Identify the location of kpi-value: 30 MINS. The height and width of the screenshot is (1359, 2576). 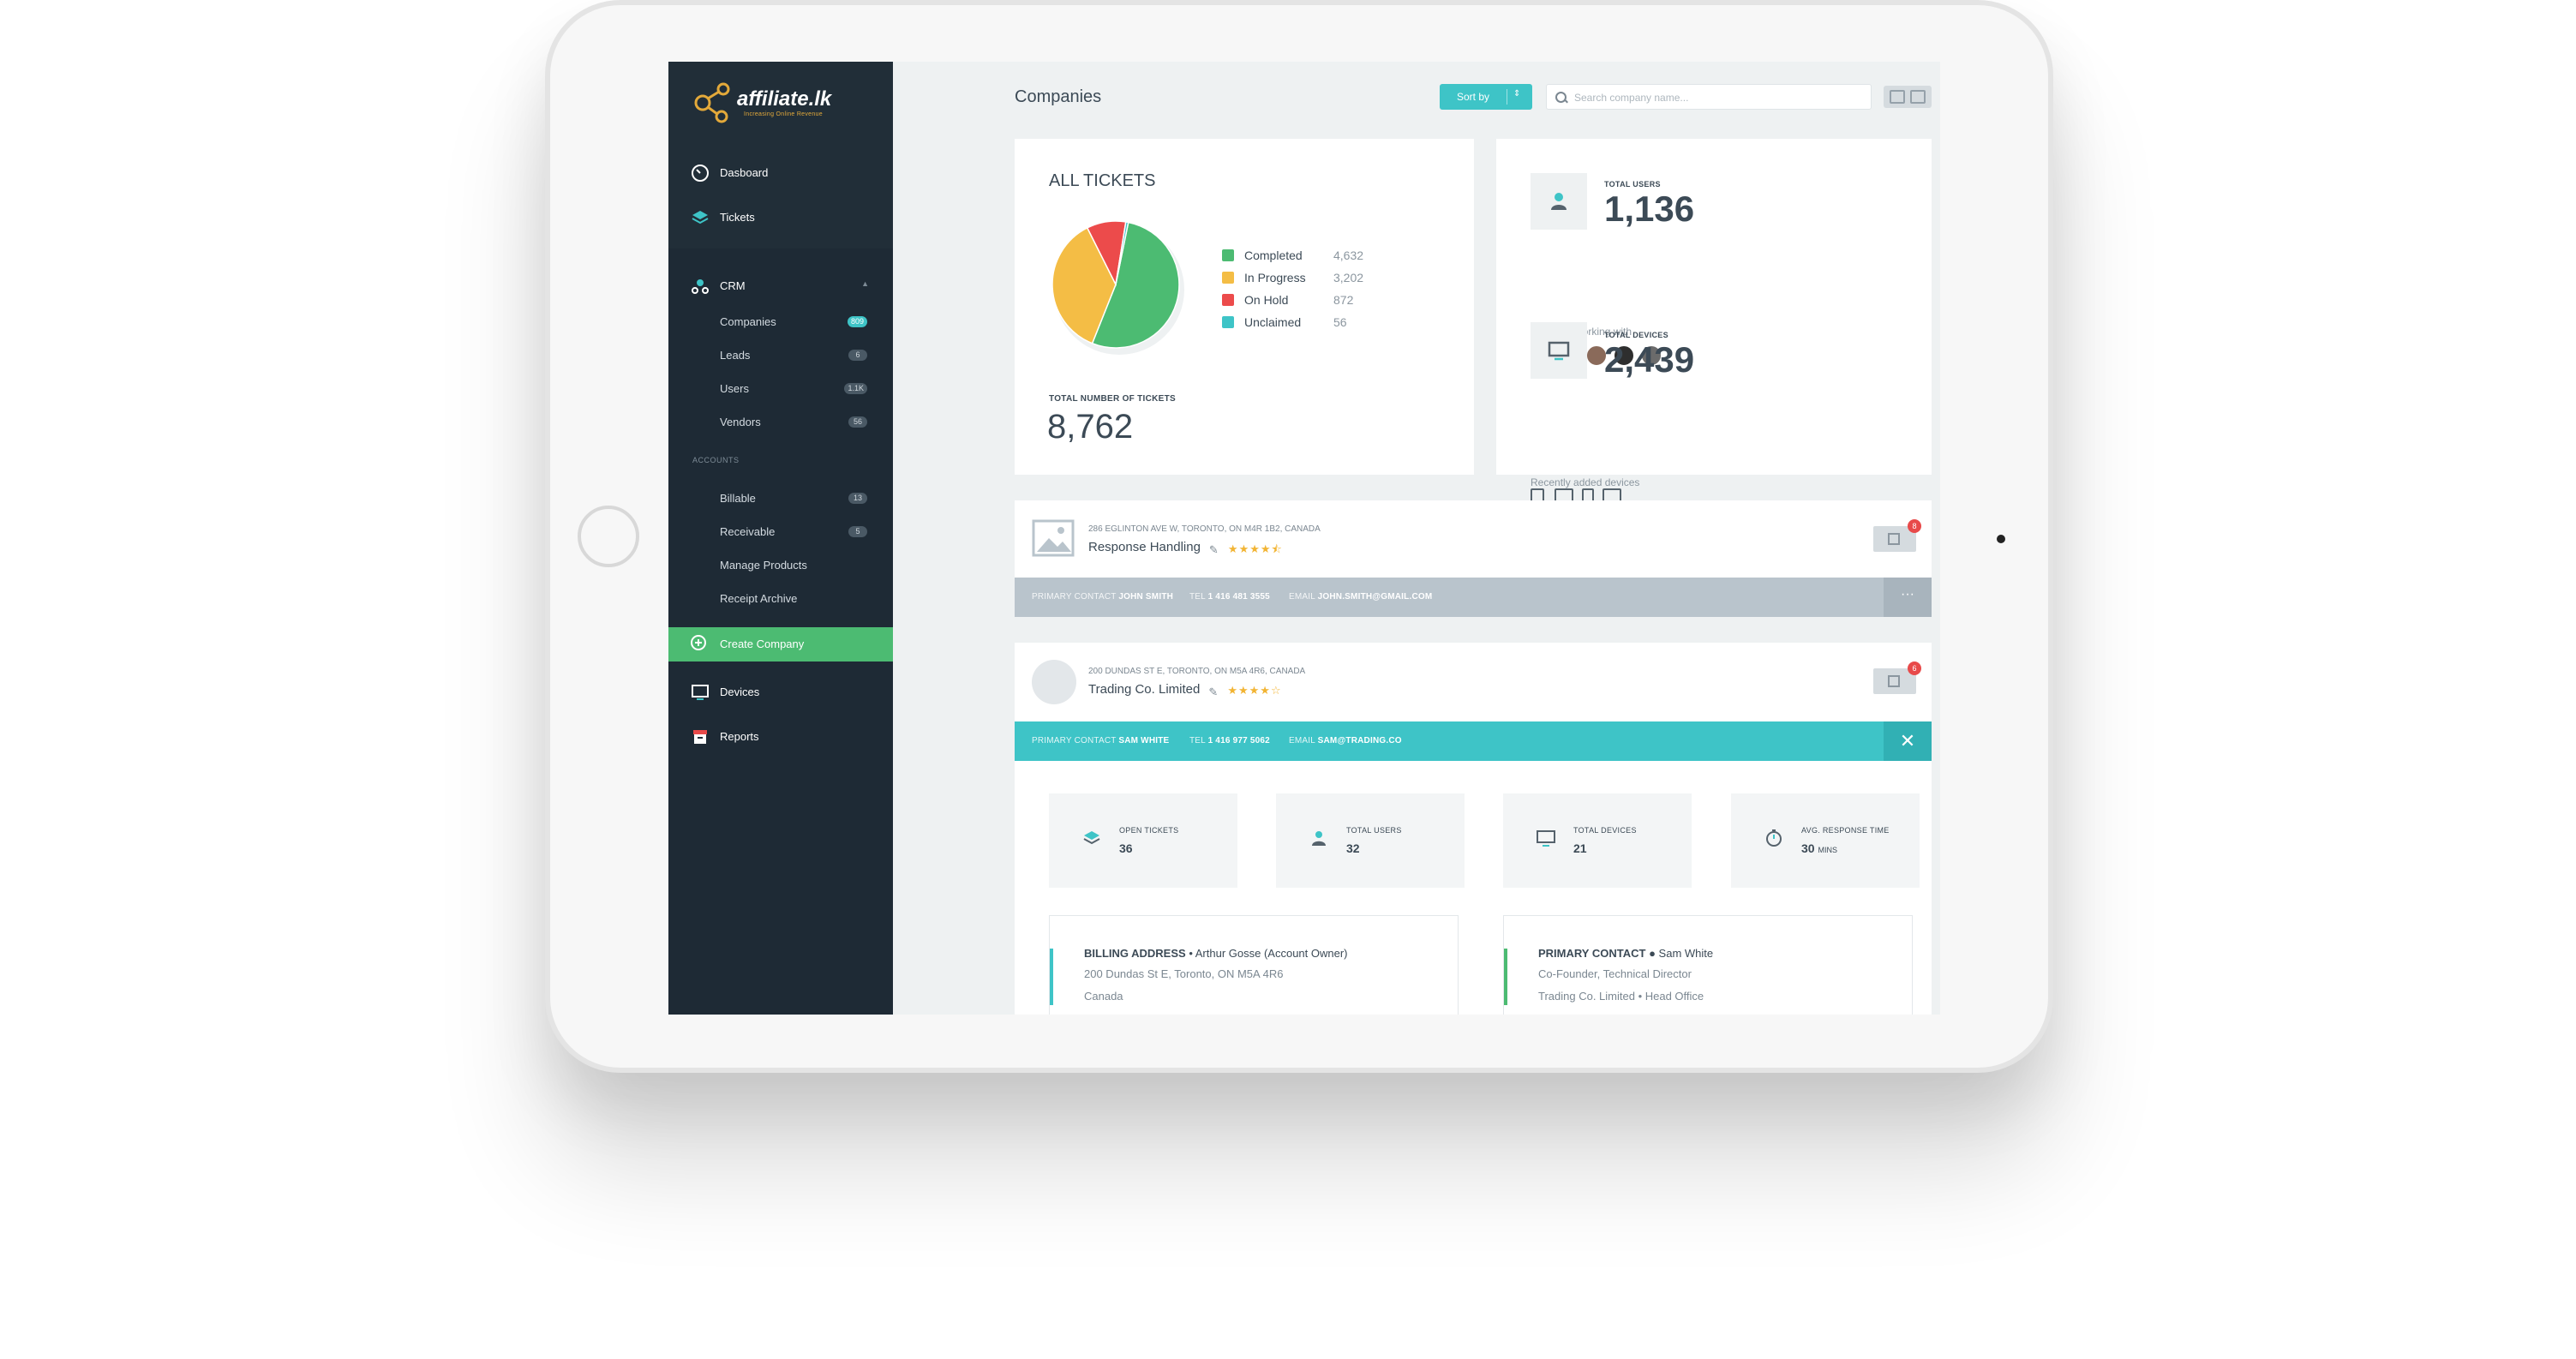
(1819, 848).